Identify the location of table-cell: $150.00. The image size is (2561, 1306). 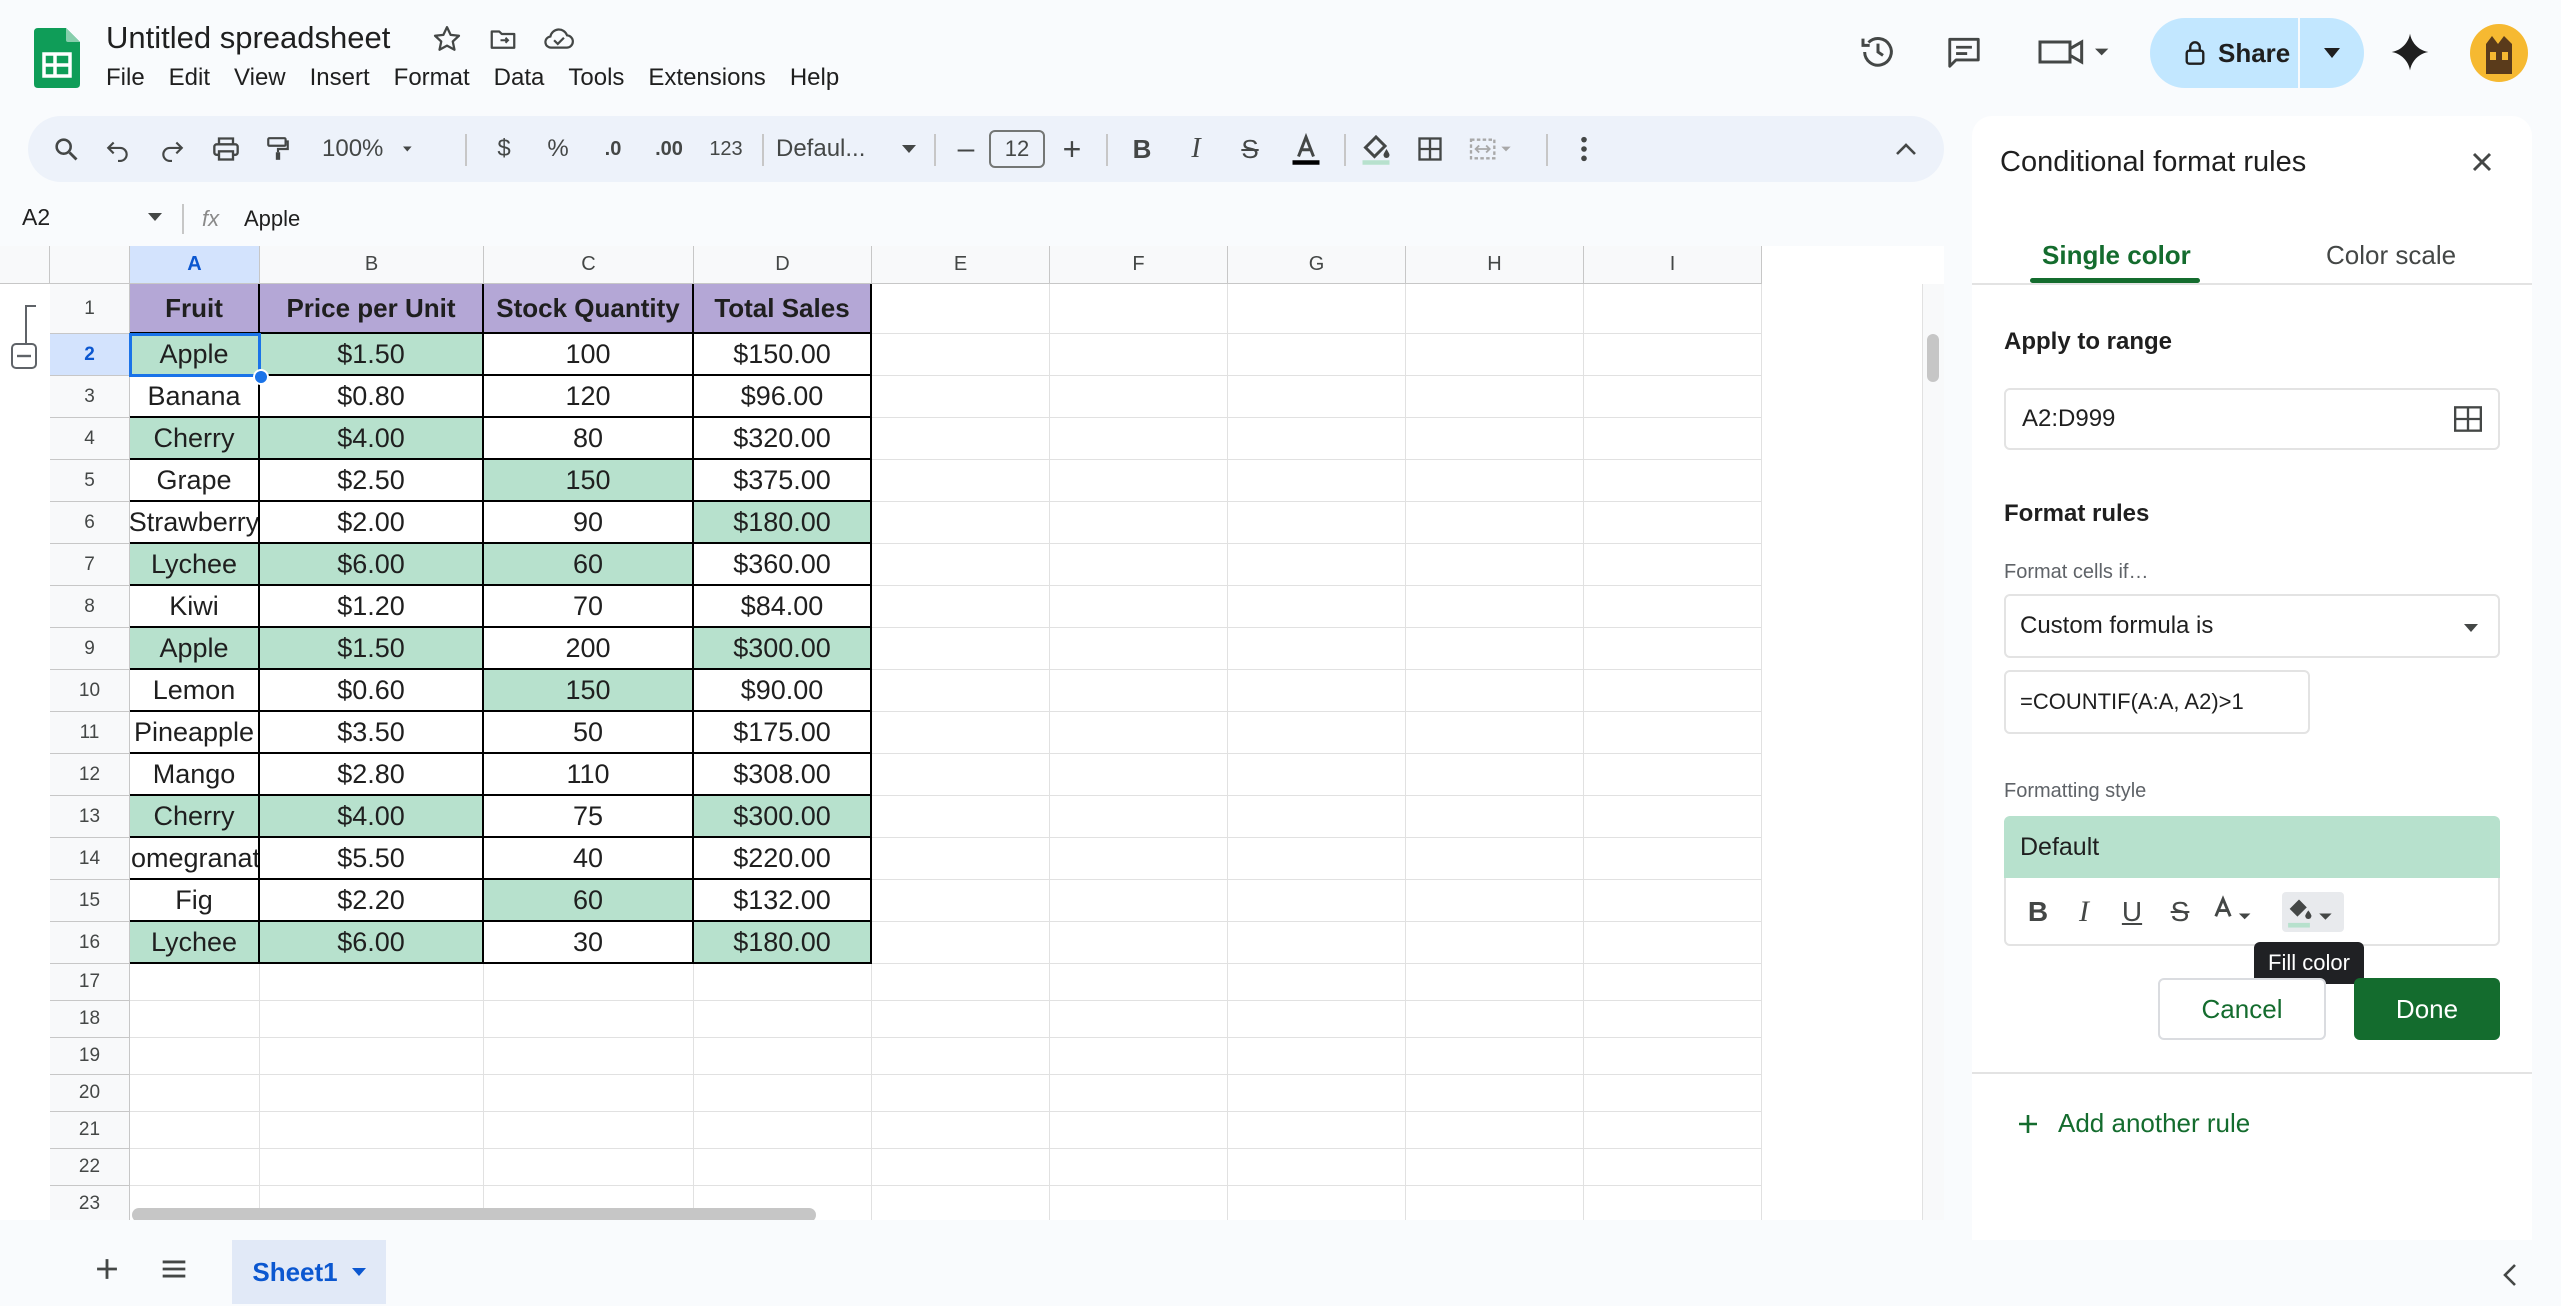
(783, 355).